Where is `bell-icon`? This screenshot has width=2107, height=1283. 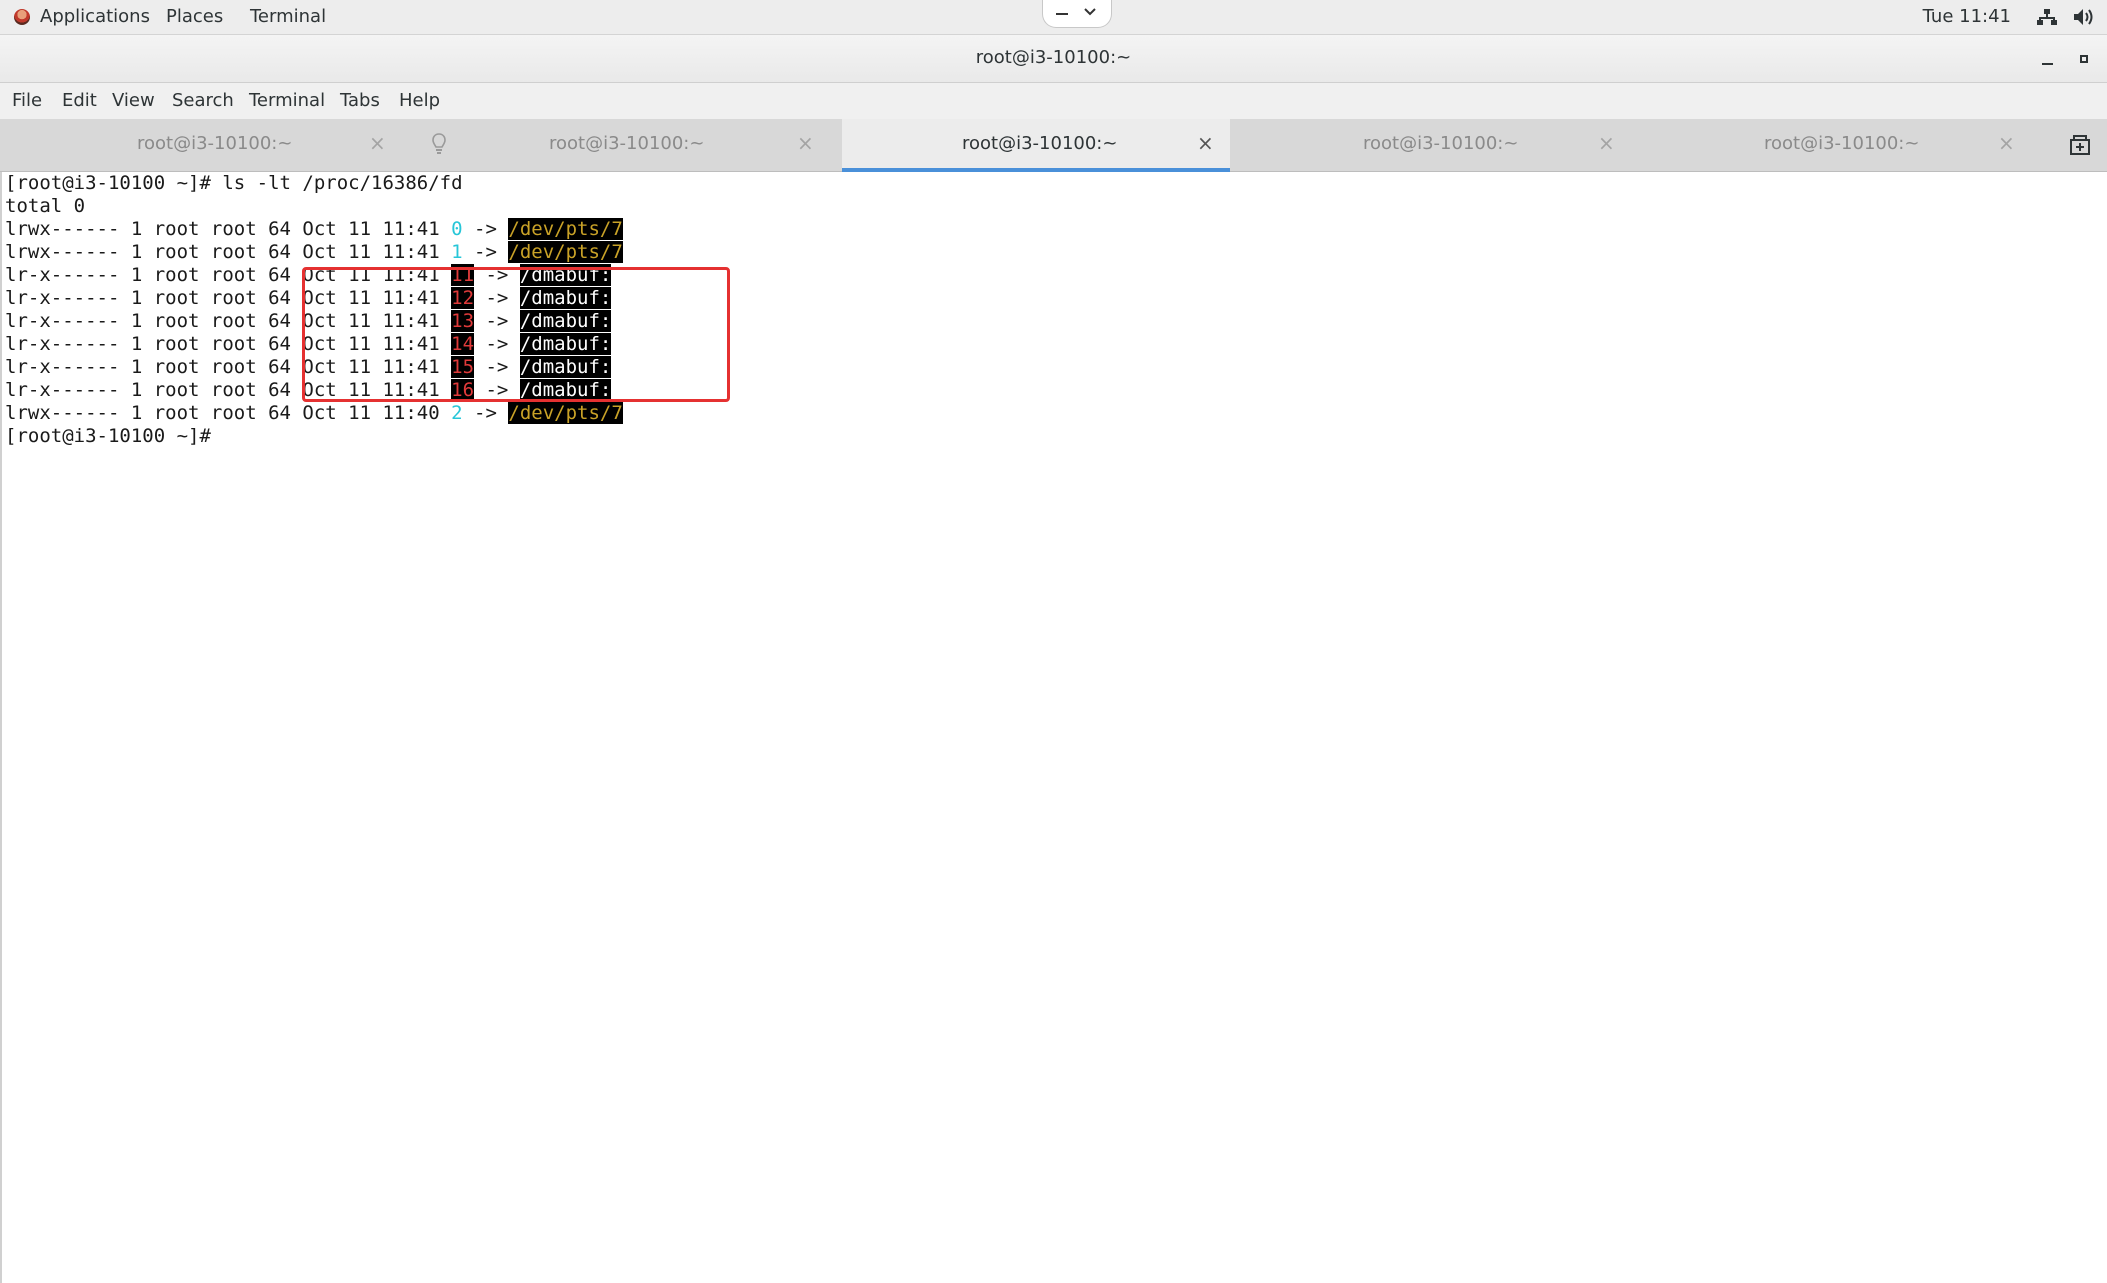
bell-icon is located at coordinates (439, 143).